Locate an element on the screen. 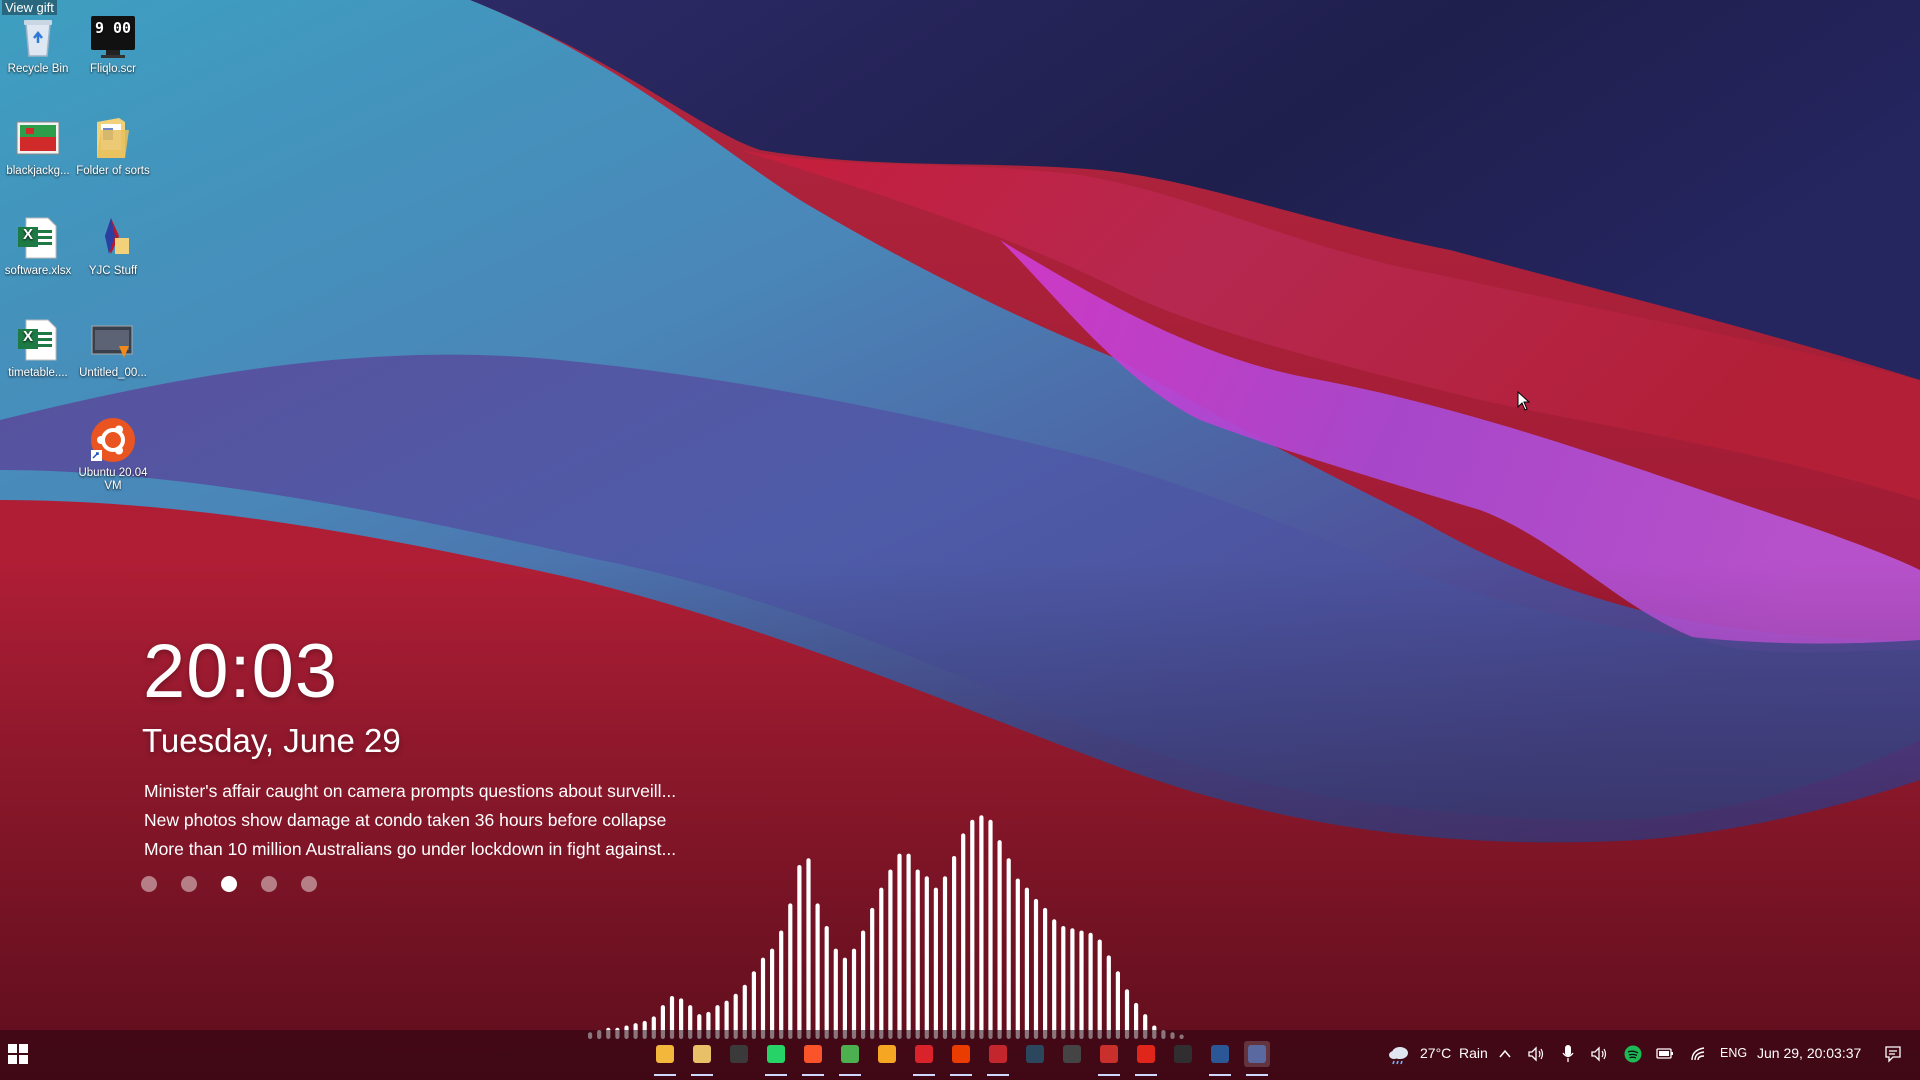  office-icon-glyph is located at coordinates (961, 1054).